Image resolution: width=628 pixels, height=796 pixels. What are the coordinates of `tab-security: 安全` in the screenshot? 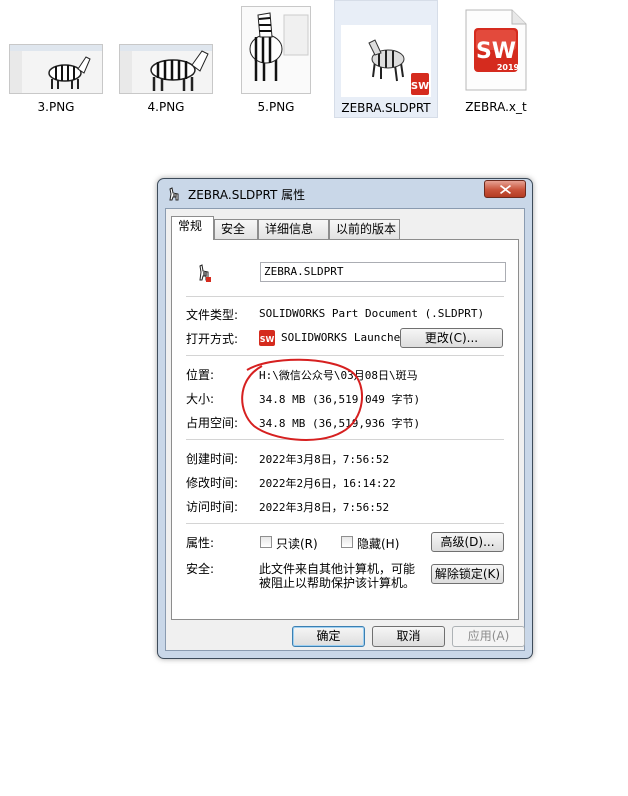 It's located at (236, 229).